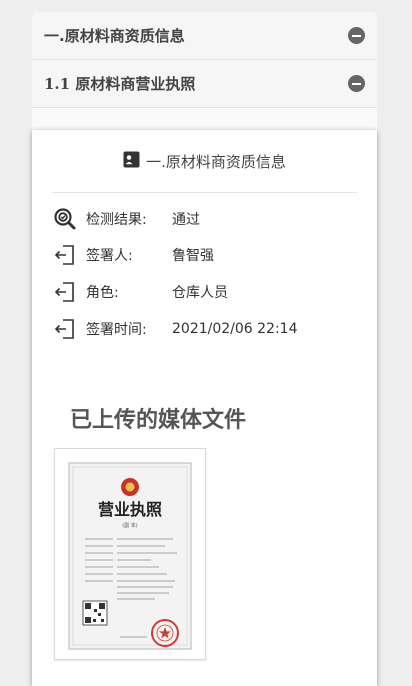  Describe the element at coordinates (216, 161) in the screenshot. I see `card-title: 一.原材料商资质信息` at that location.